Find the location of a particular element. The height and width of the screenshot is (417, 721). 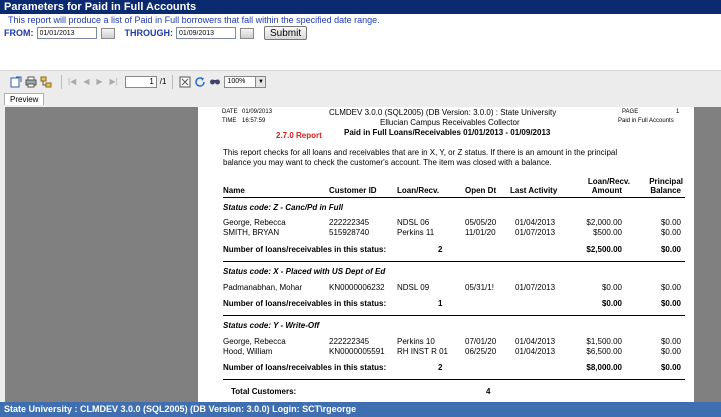

report-name: Paid in Full Accounts is located at coordinates (646, 121).